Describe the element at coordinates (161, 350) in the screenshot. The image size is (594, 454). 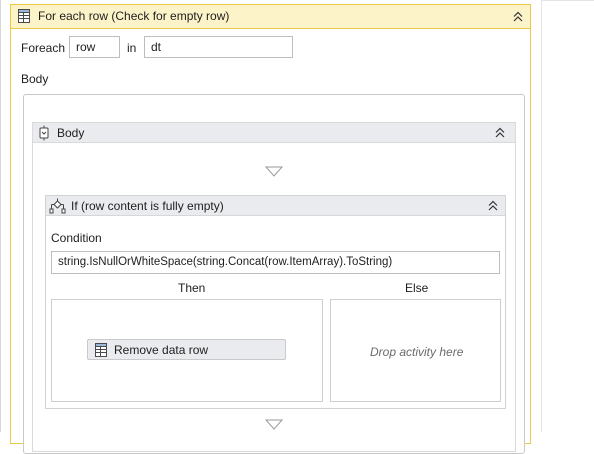
I see `remove-data-row-label: Remove data row` at that location.